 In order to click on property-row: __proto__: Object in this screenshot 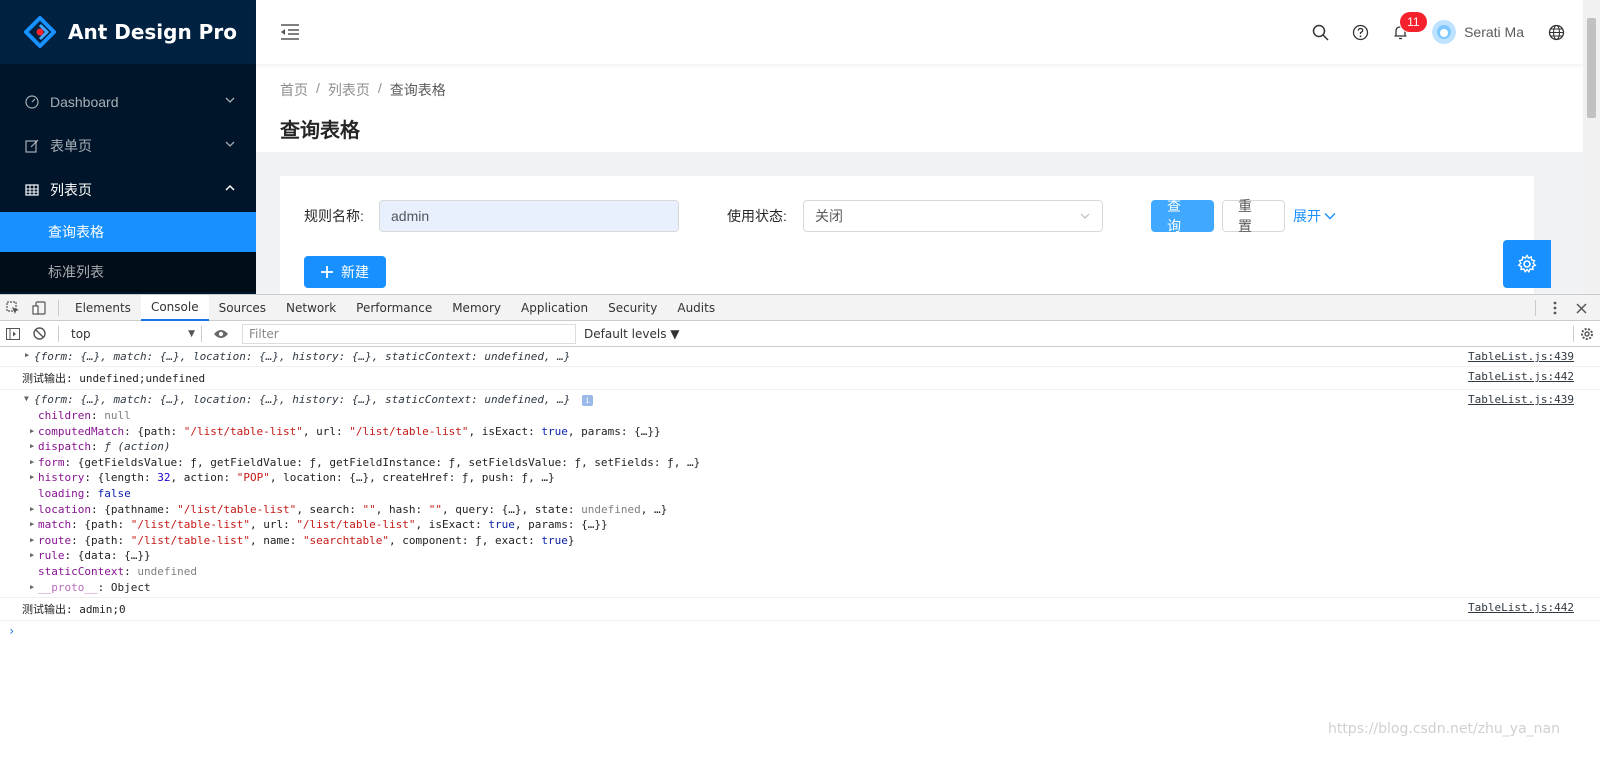, I will do `click(800, 588)`.